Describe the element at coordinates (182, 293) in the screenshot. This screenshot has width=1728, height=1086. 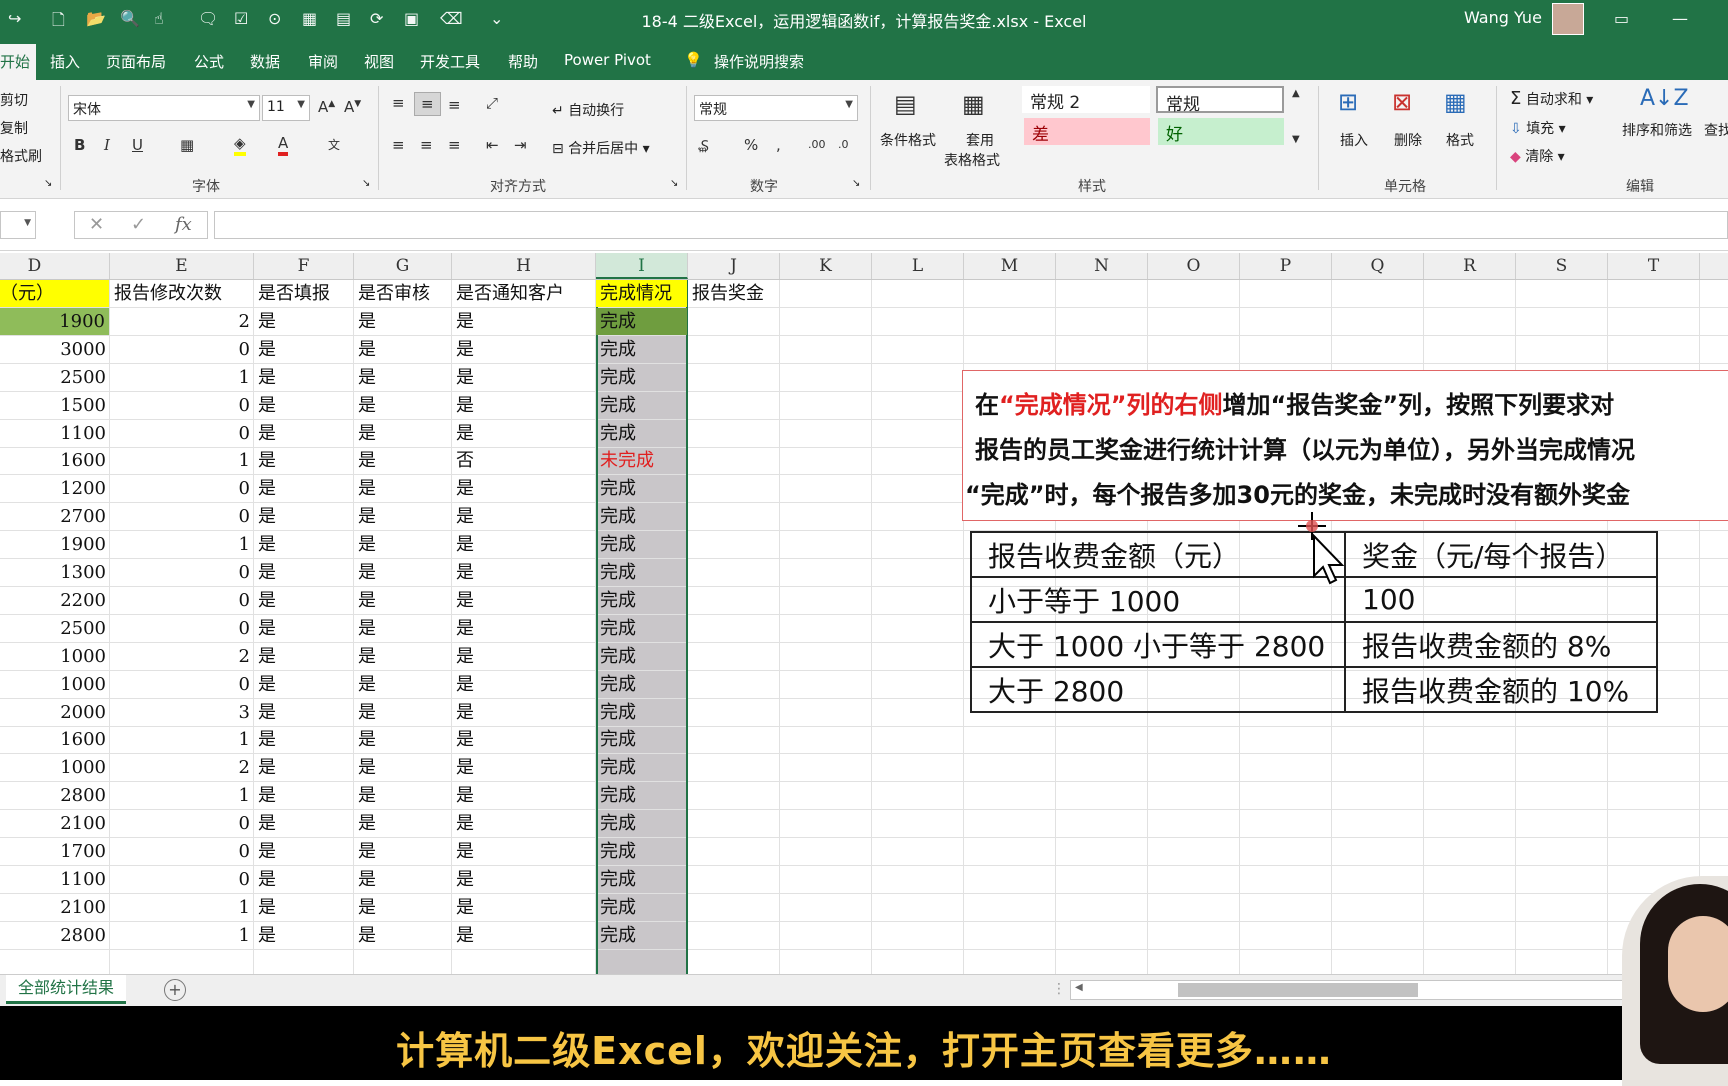
I see `header-cell-revisions: 报告修改次数` at that location.